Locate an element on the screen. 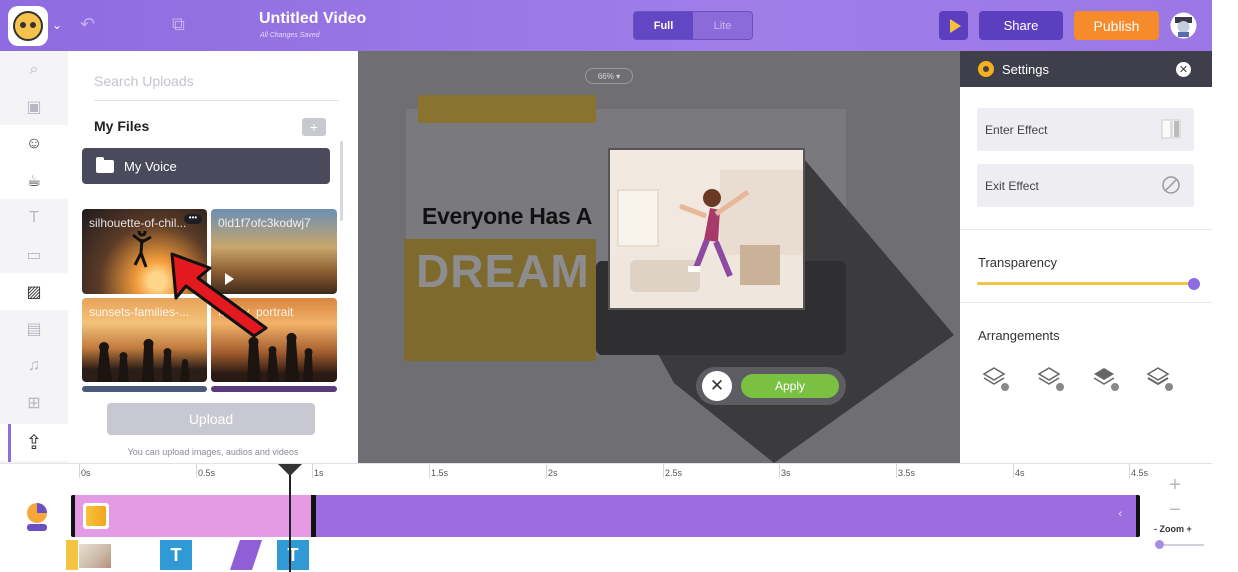 The image size is (1238, 572). character-track-icon is located at coordinates (37, 517).